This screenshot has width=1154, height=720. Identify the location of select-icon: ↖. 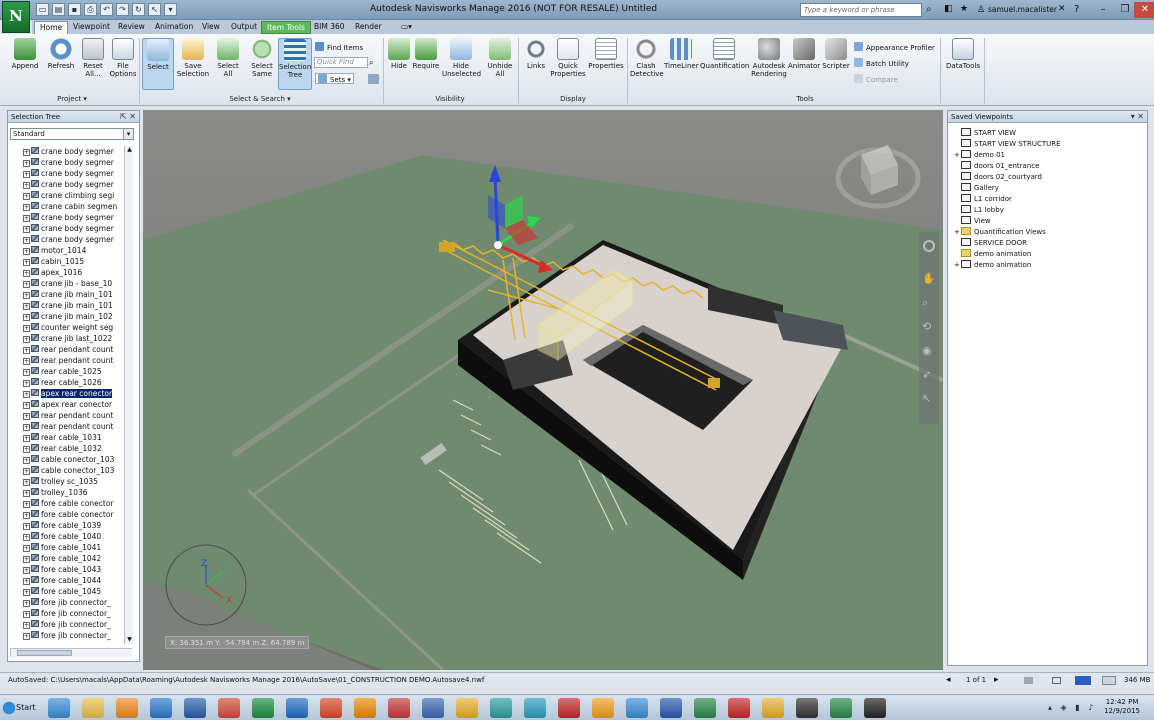
(154, 9).